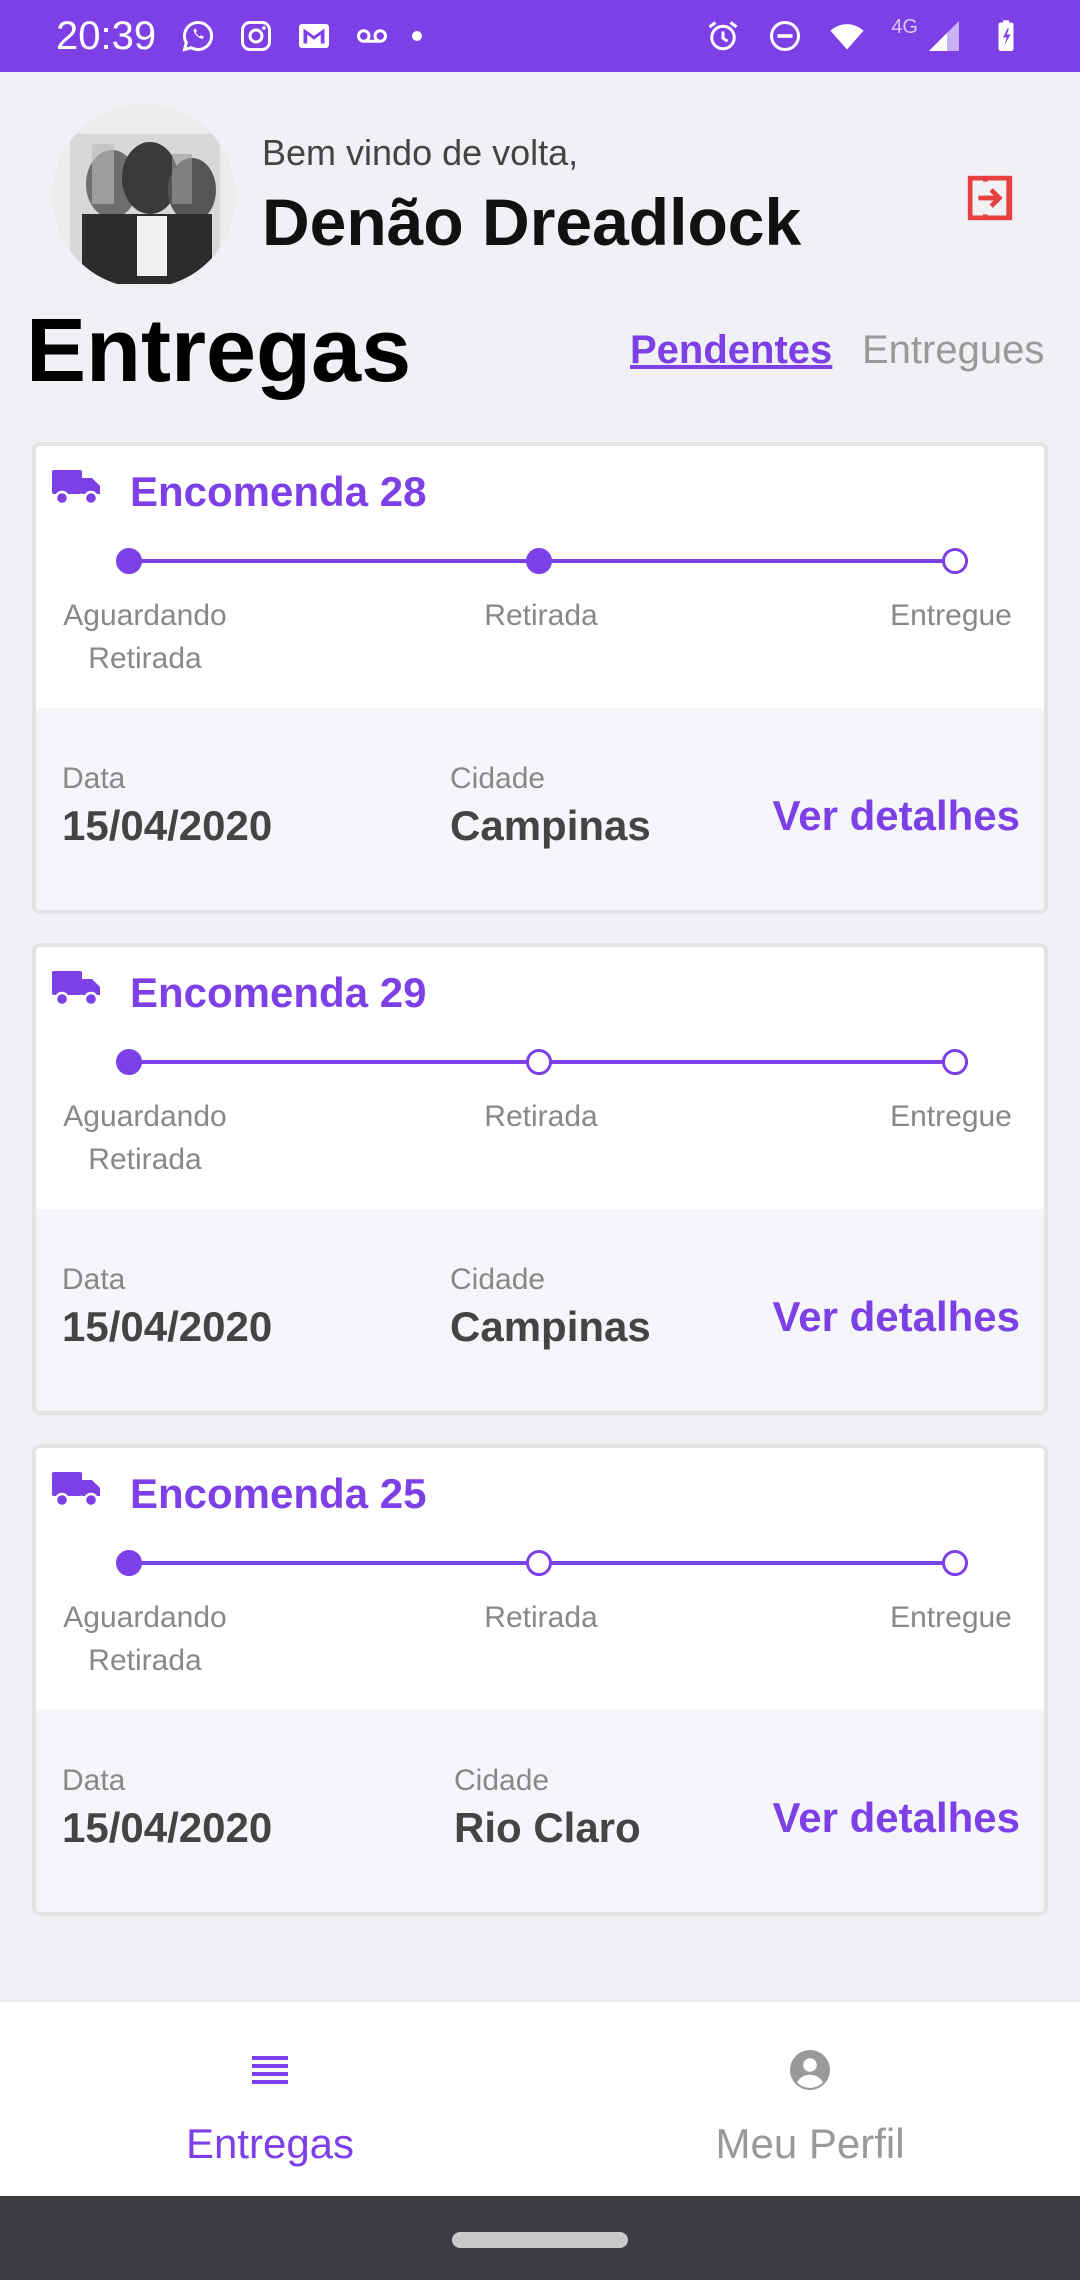  Describe the element at coordinates (731, 350) in the screenshot. I see `filter-pending-tab: Pendentes` at that location.